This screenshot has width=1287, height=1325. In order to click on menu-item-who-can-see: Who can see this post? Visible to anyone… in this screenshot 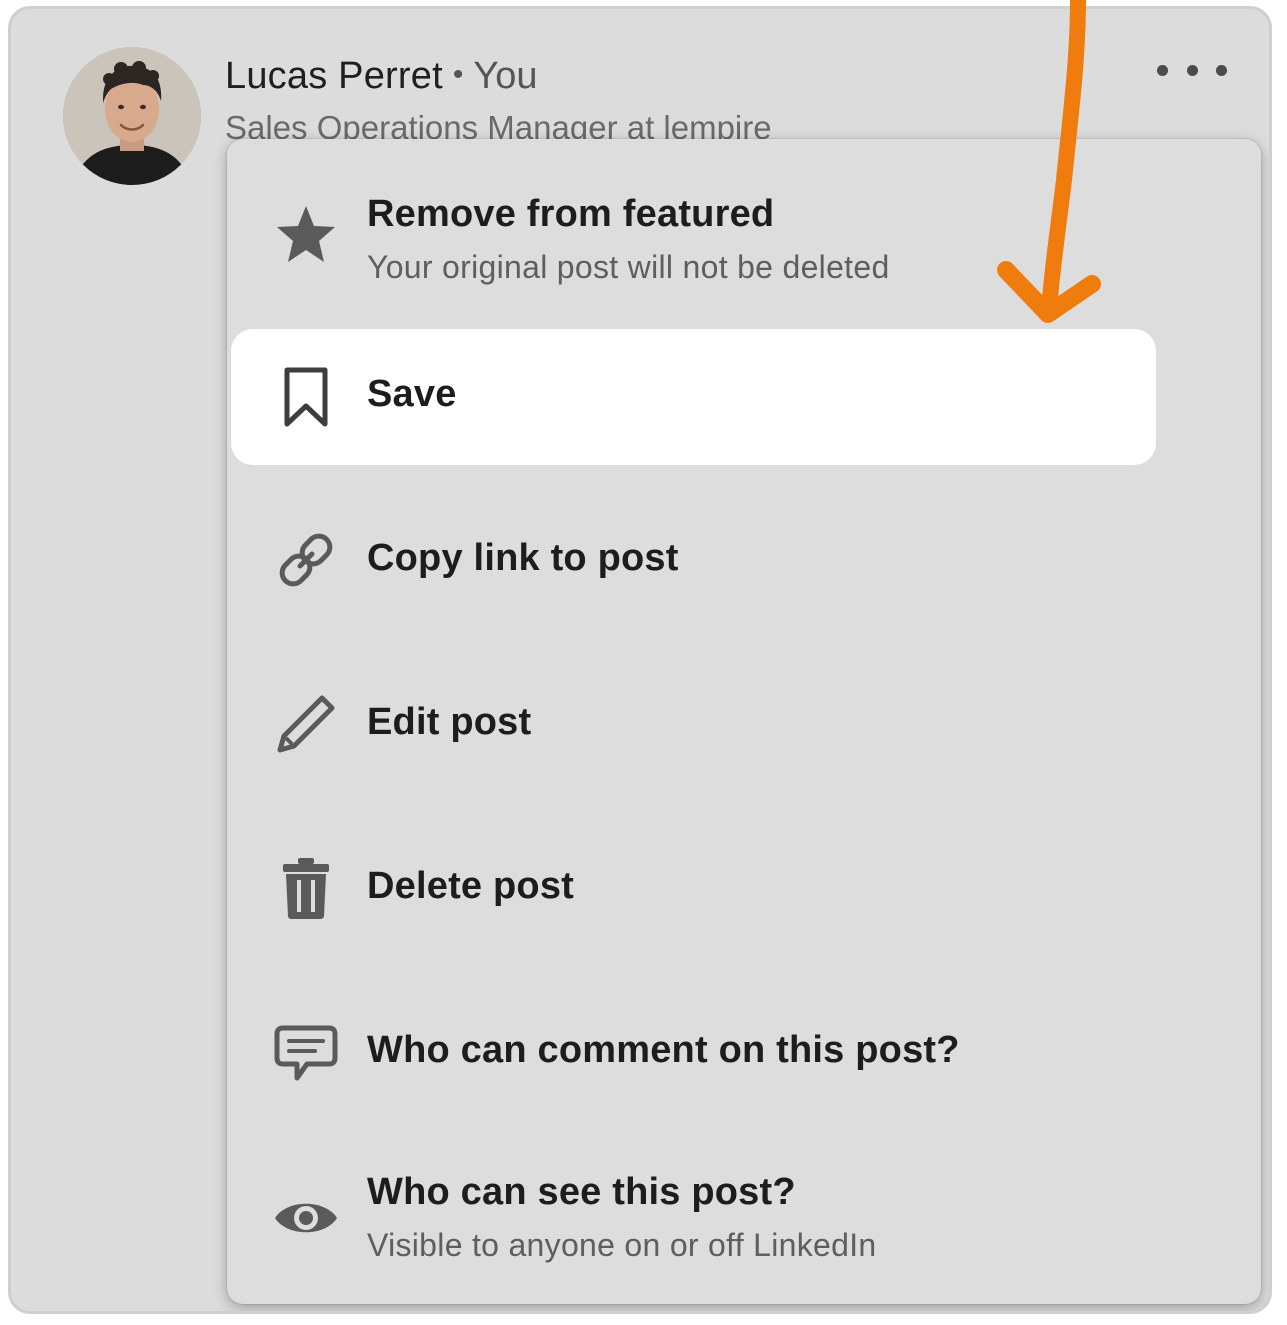, I will do `click(744, 1219)`.